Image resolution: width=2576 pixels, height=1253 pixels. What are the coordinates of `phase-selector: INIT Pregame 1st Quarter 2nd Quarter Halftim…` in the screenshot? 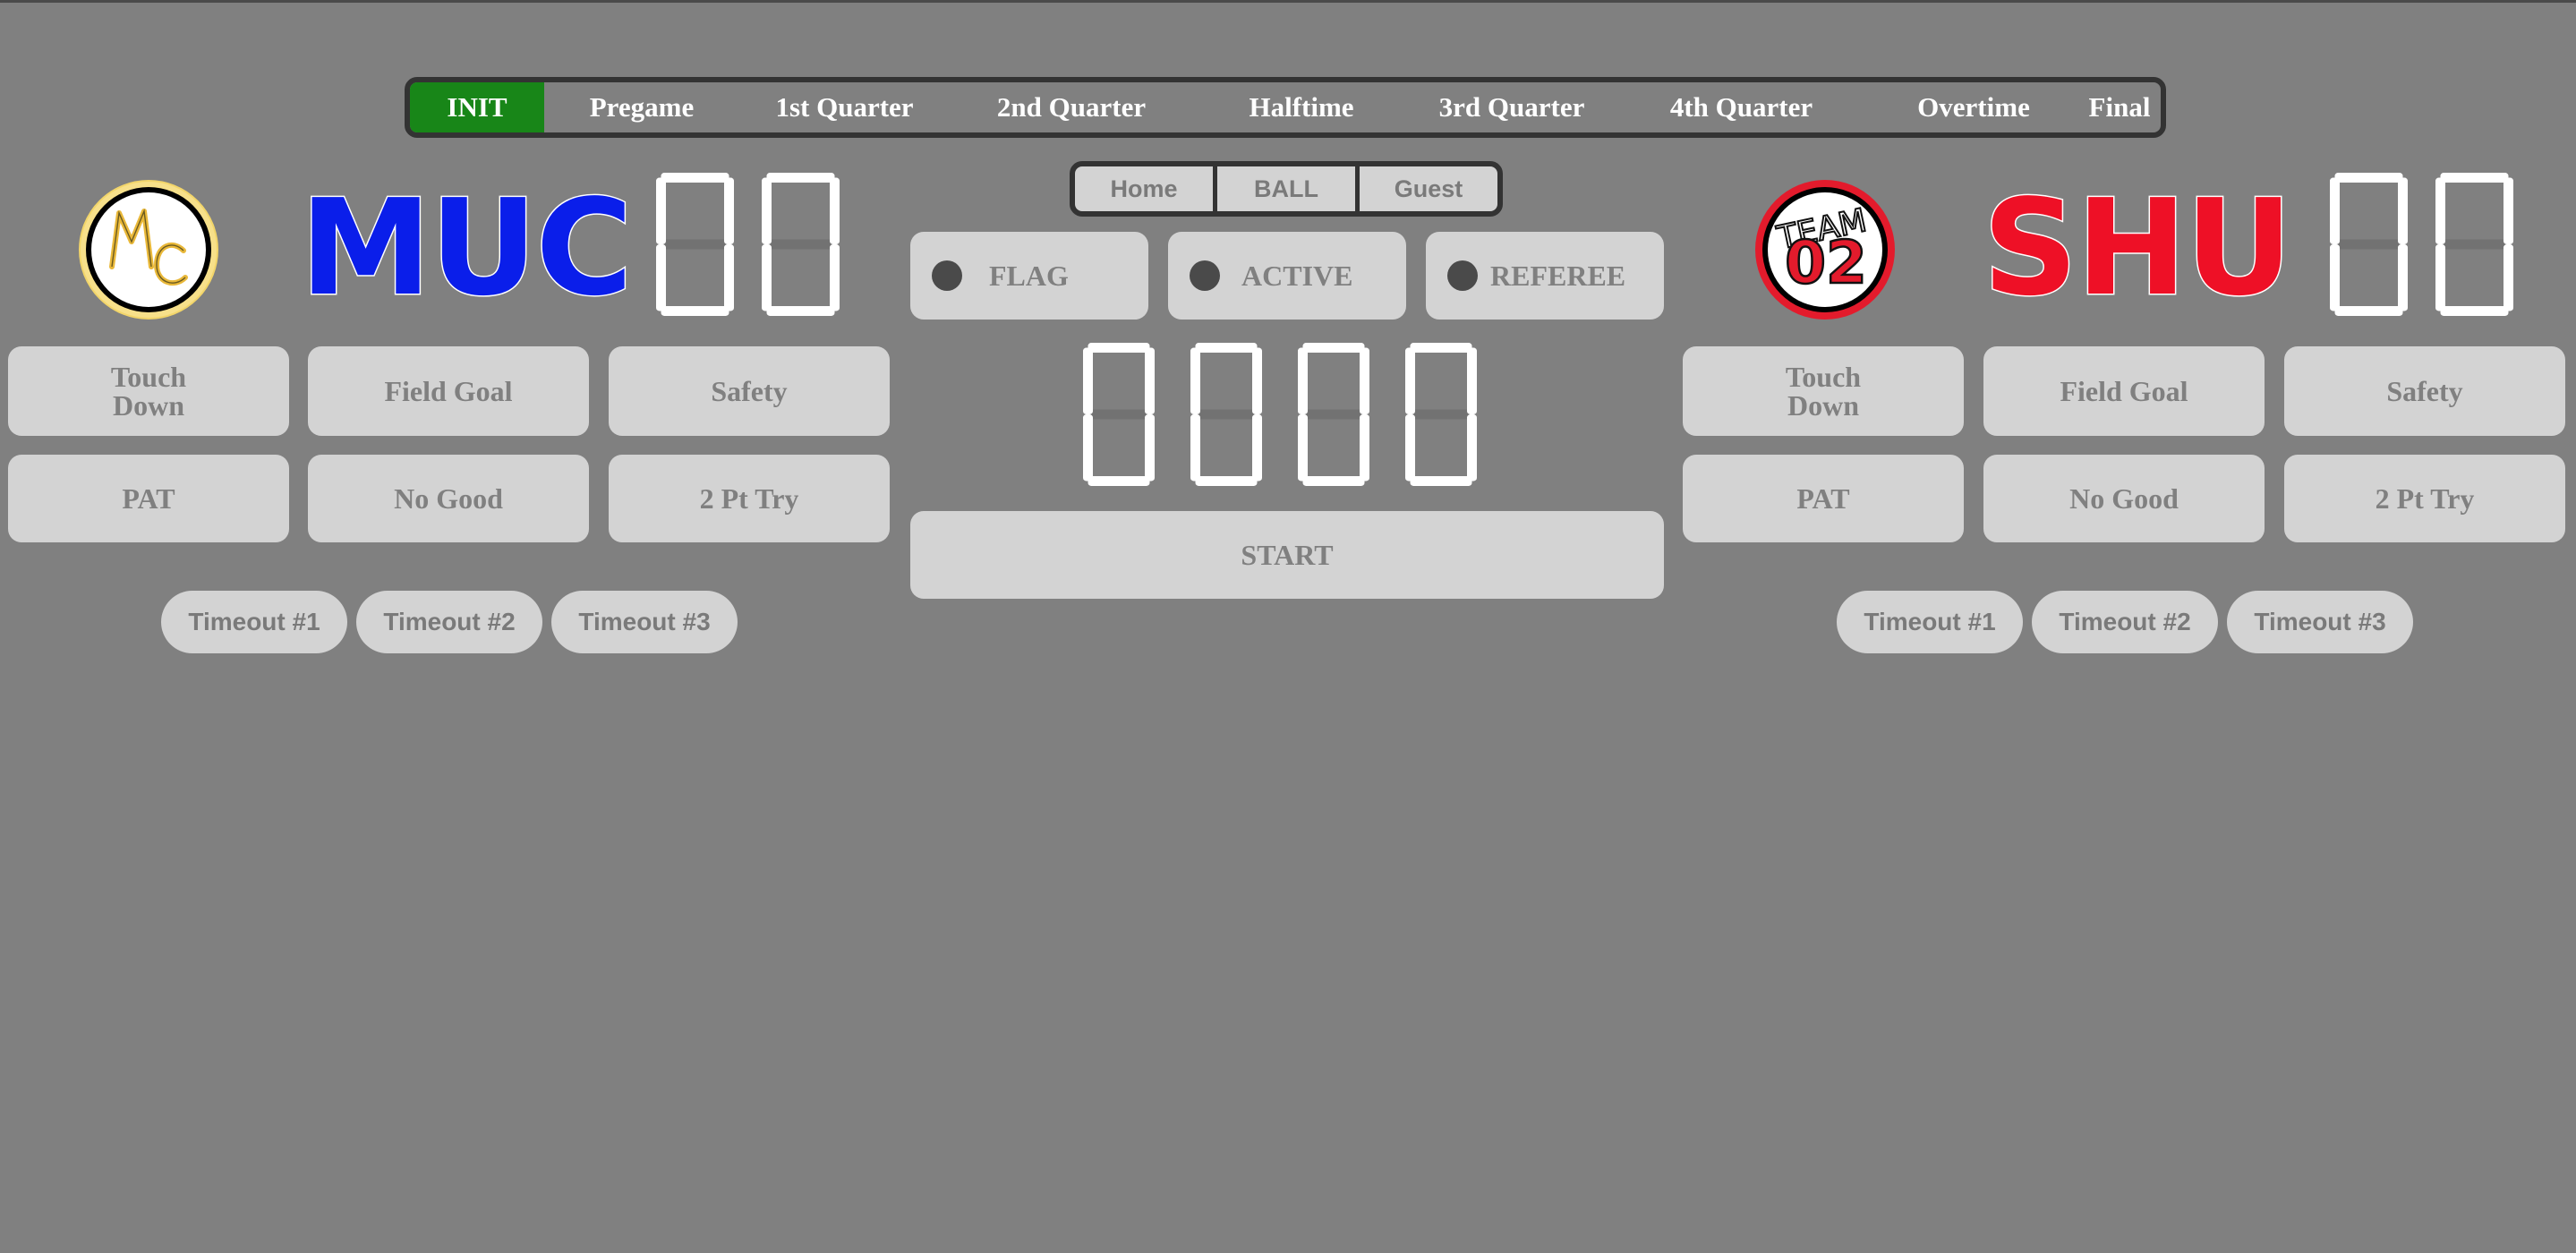 It's located at (1285, 107).